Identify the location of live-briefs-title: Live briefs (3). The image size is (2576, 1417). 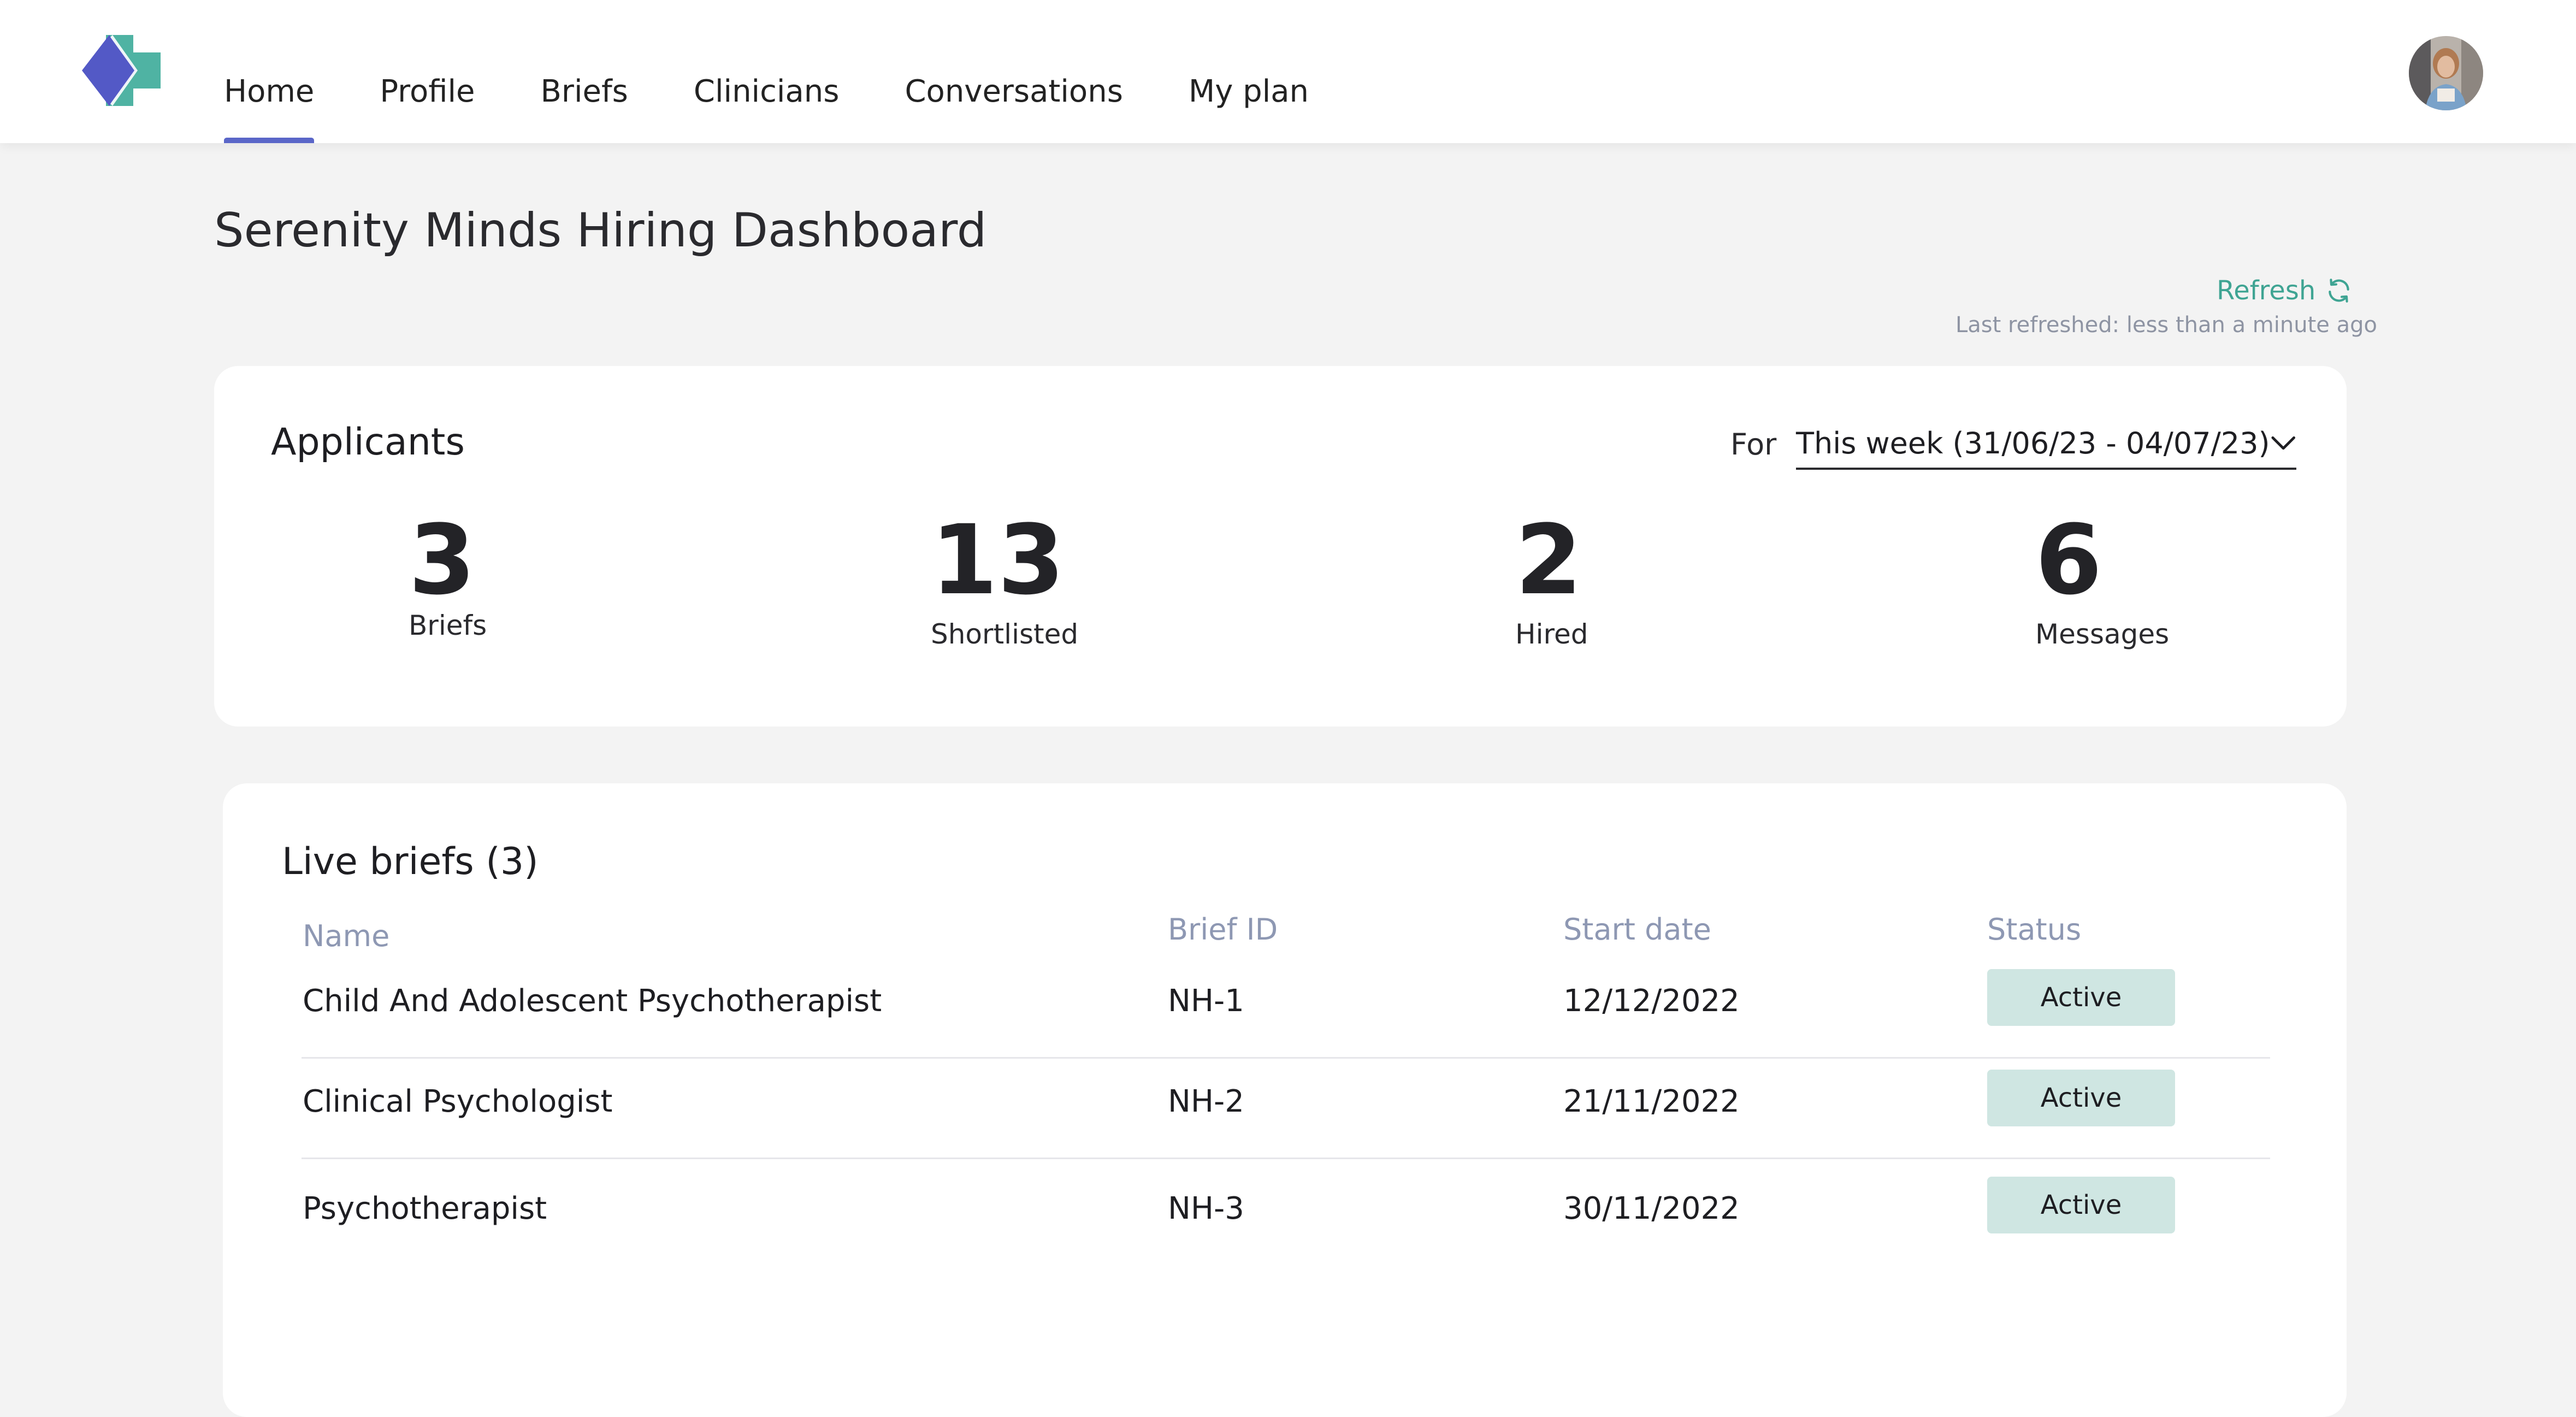
(411, 861).